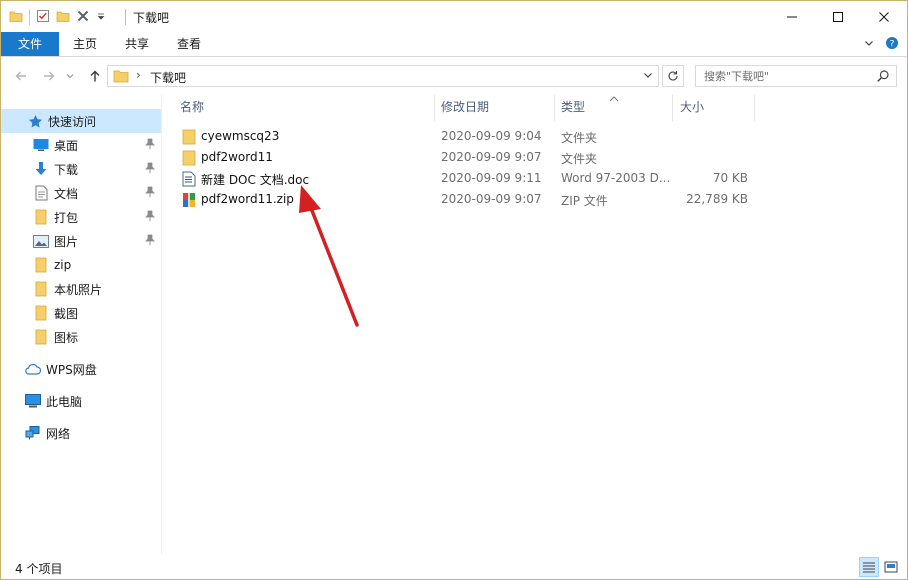 Image resolution: width=908 pixels, height=580 pixels. I want to click on sidebar-item-label: 打包, so click(66, 217).